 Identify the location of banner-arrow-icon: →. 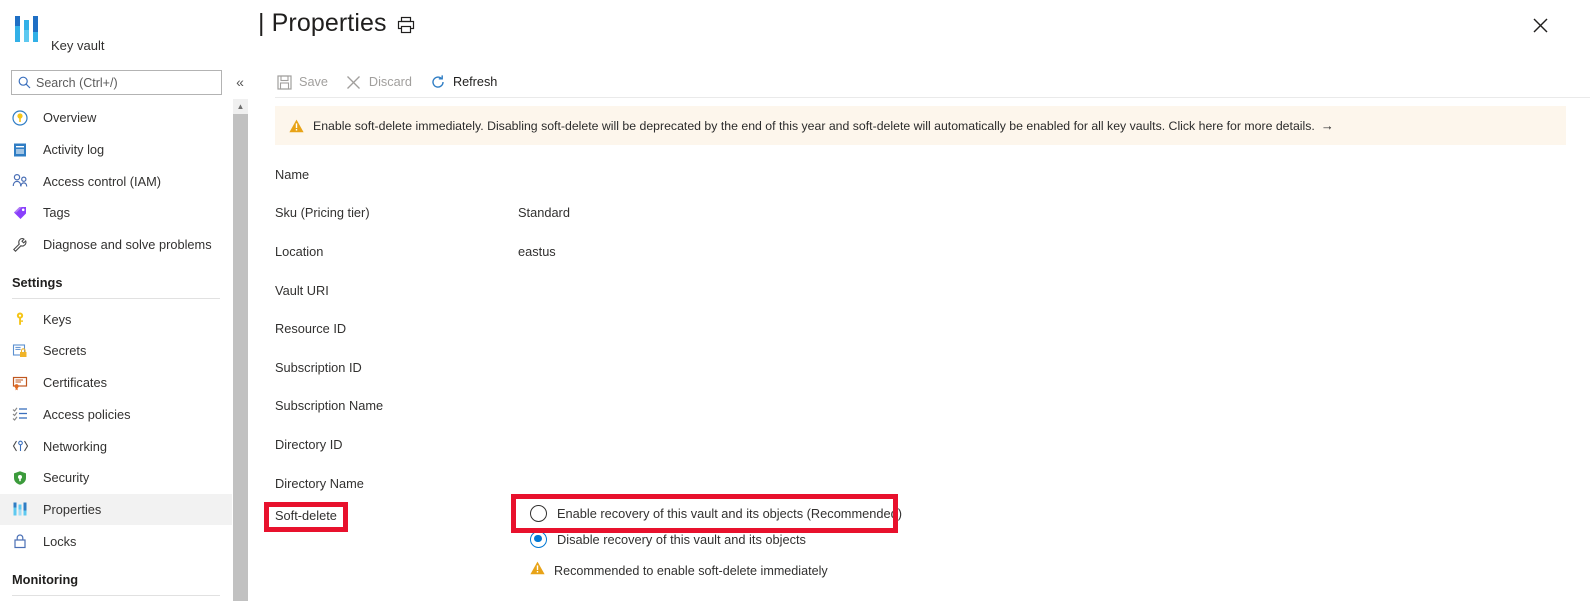
(1327, 125).